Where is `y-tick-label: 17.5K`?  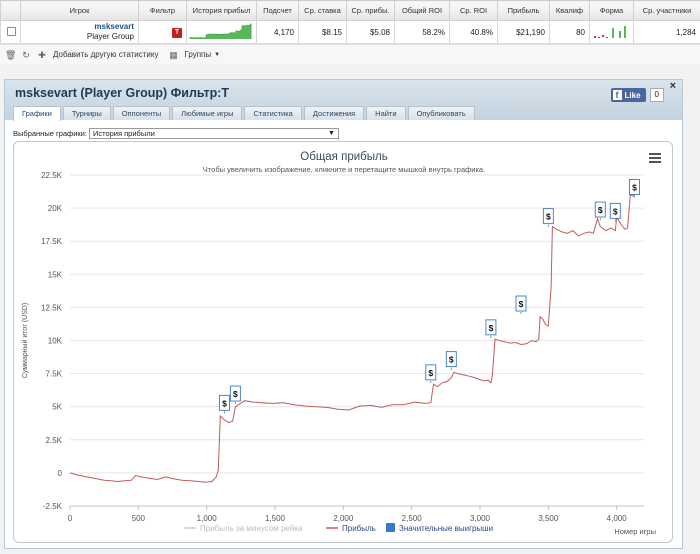
y-tick-label: 17.5K is located at coordinates (52, 241).